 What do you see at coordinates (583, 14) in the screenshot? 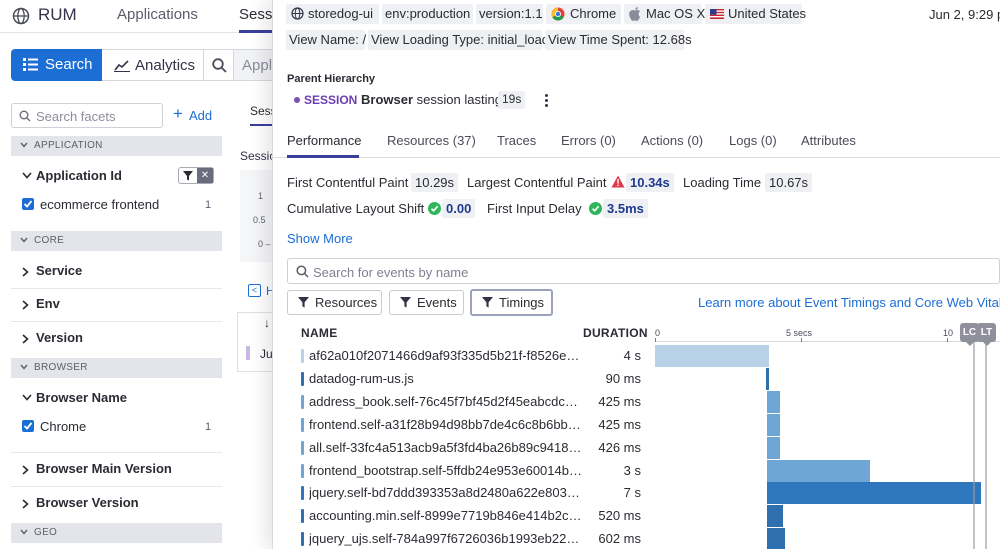
I see `tag-browser: Chrome` at bounding box center [583, 14].